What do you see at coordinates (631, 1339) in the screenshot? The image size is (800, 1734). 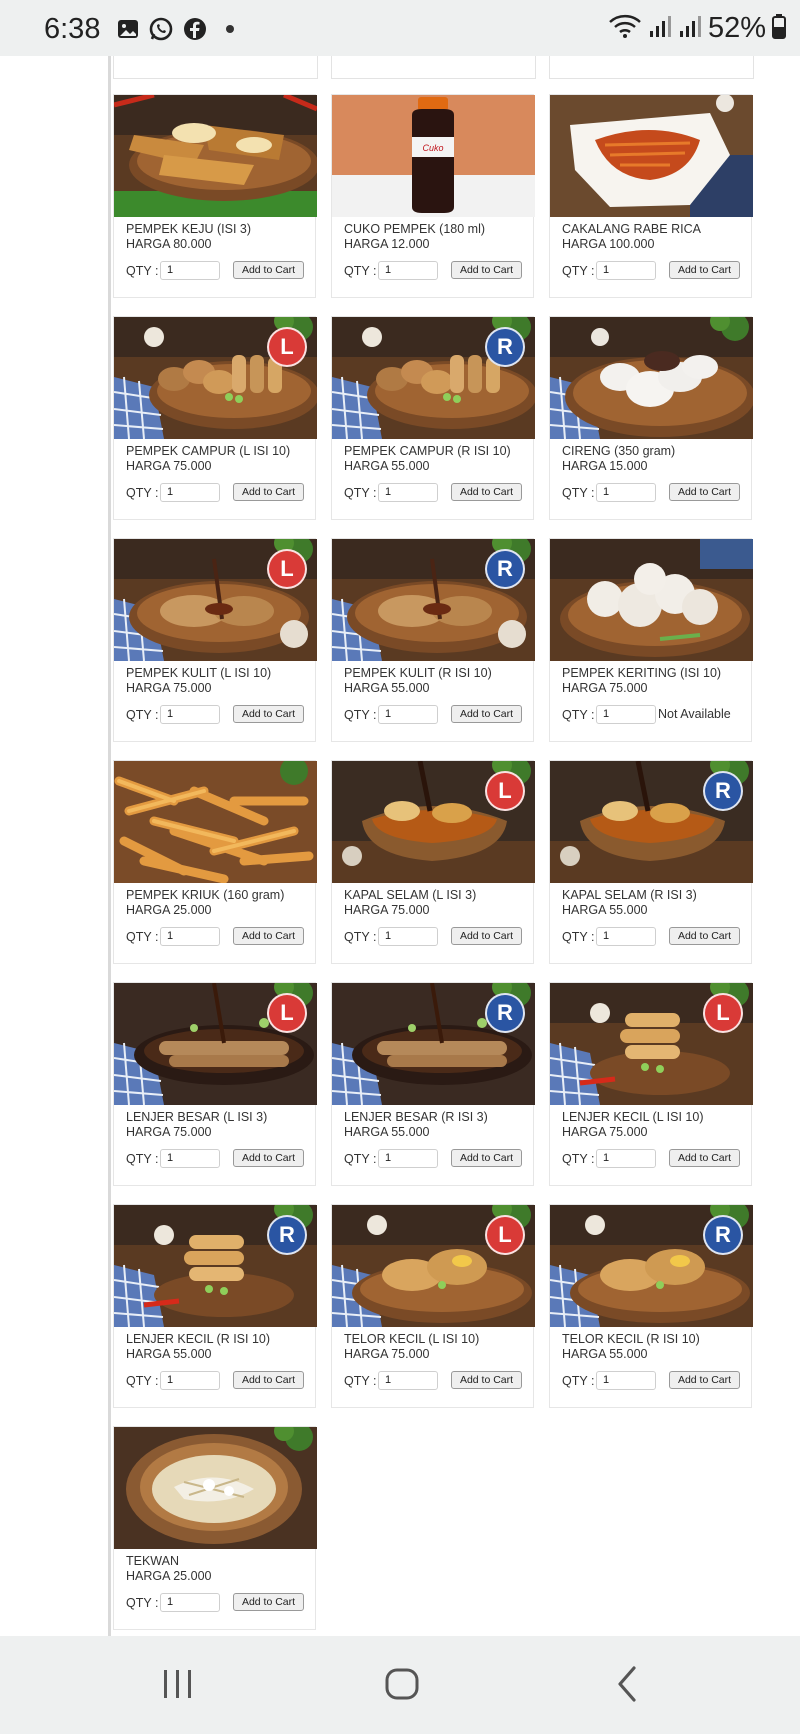 I see `product-name: TELOR KECIL (R ISI 10)` at bounding box center [631, 1339].